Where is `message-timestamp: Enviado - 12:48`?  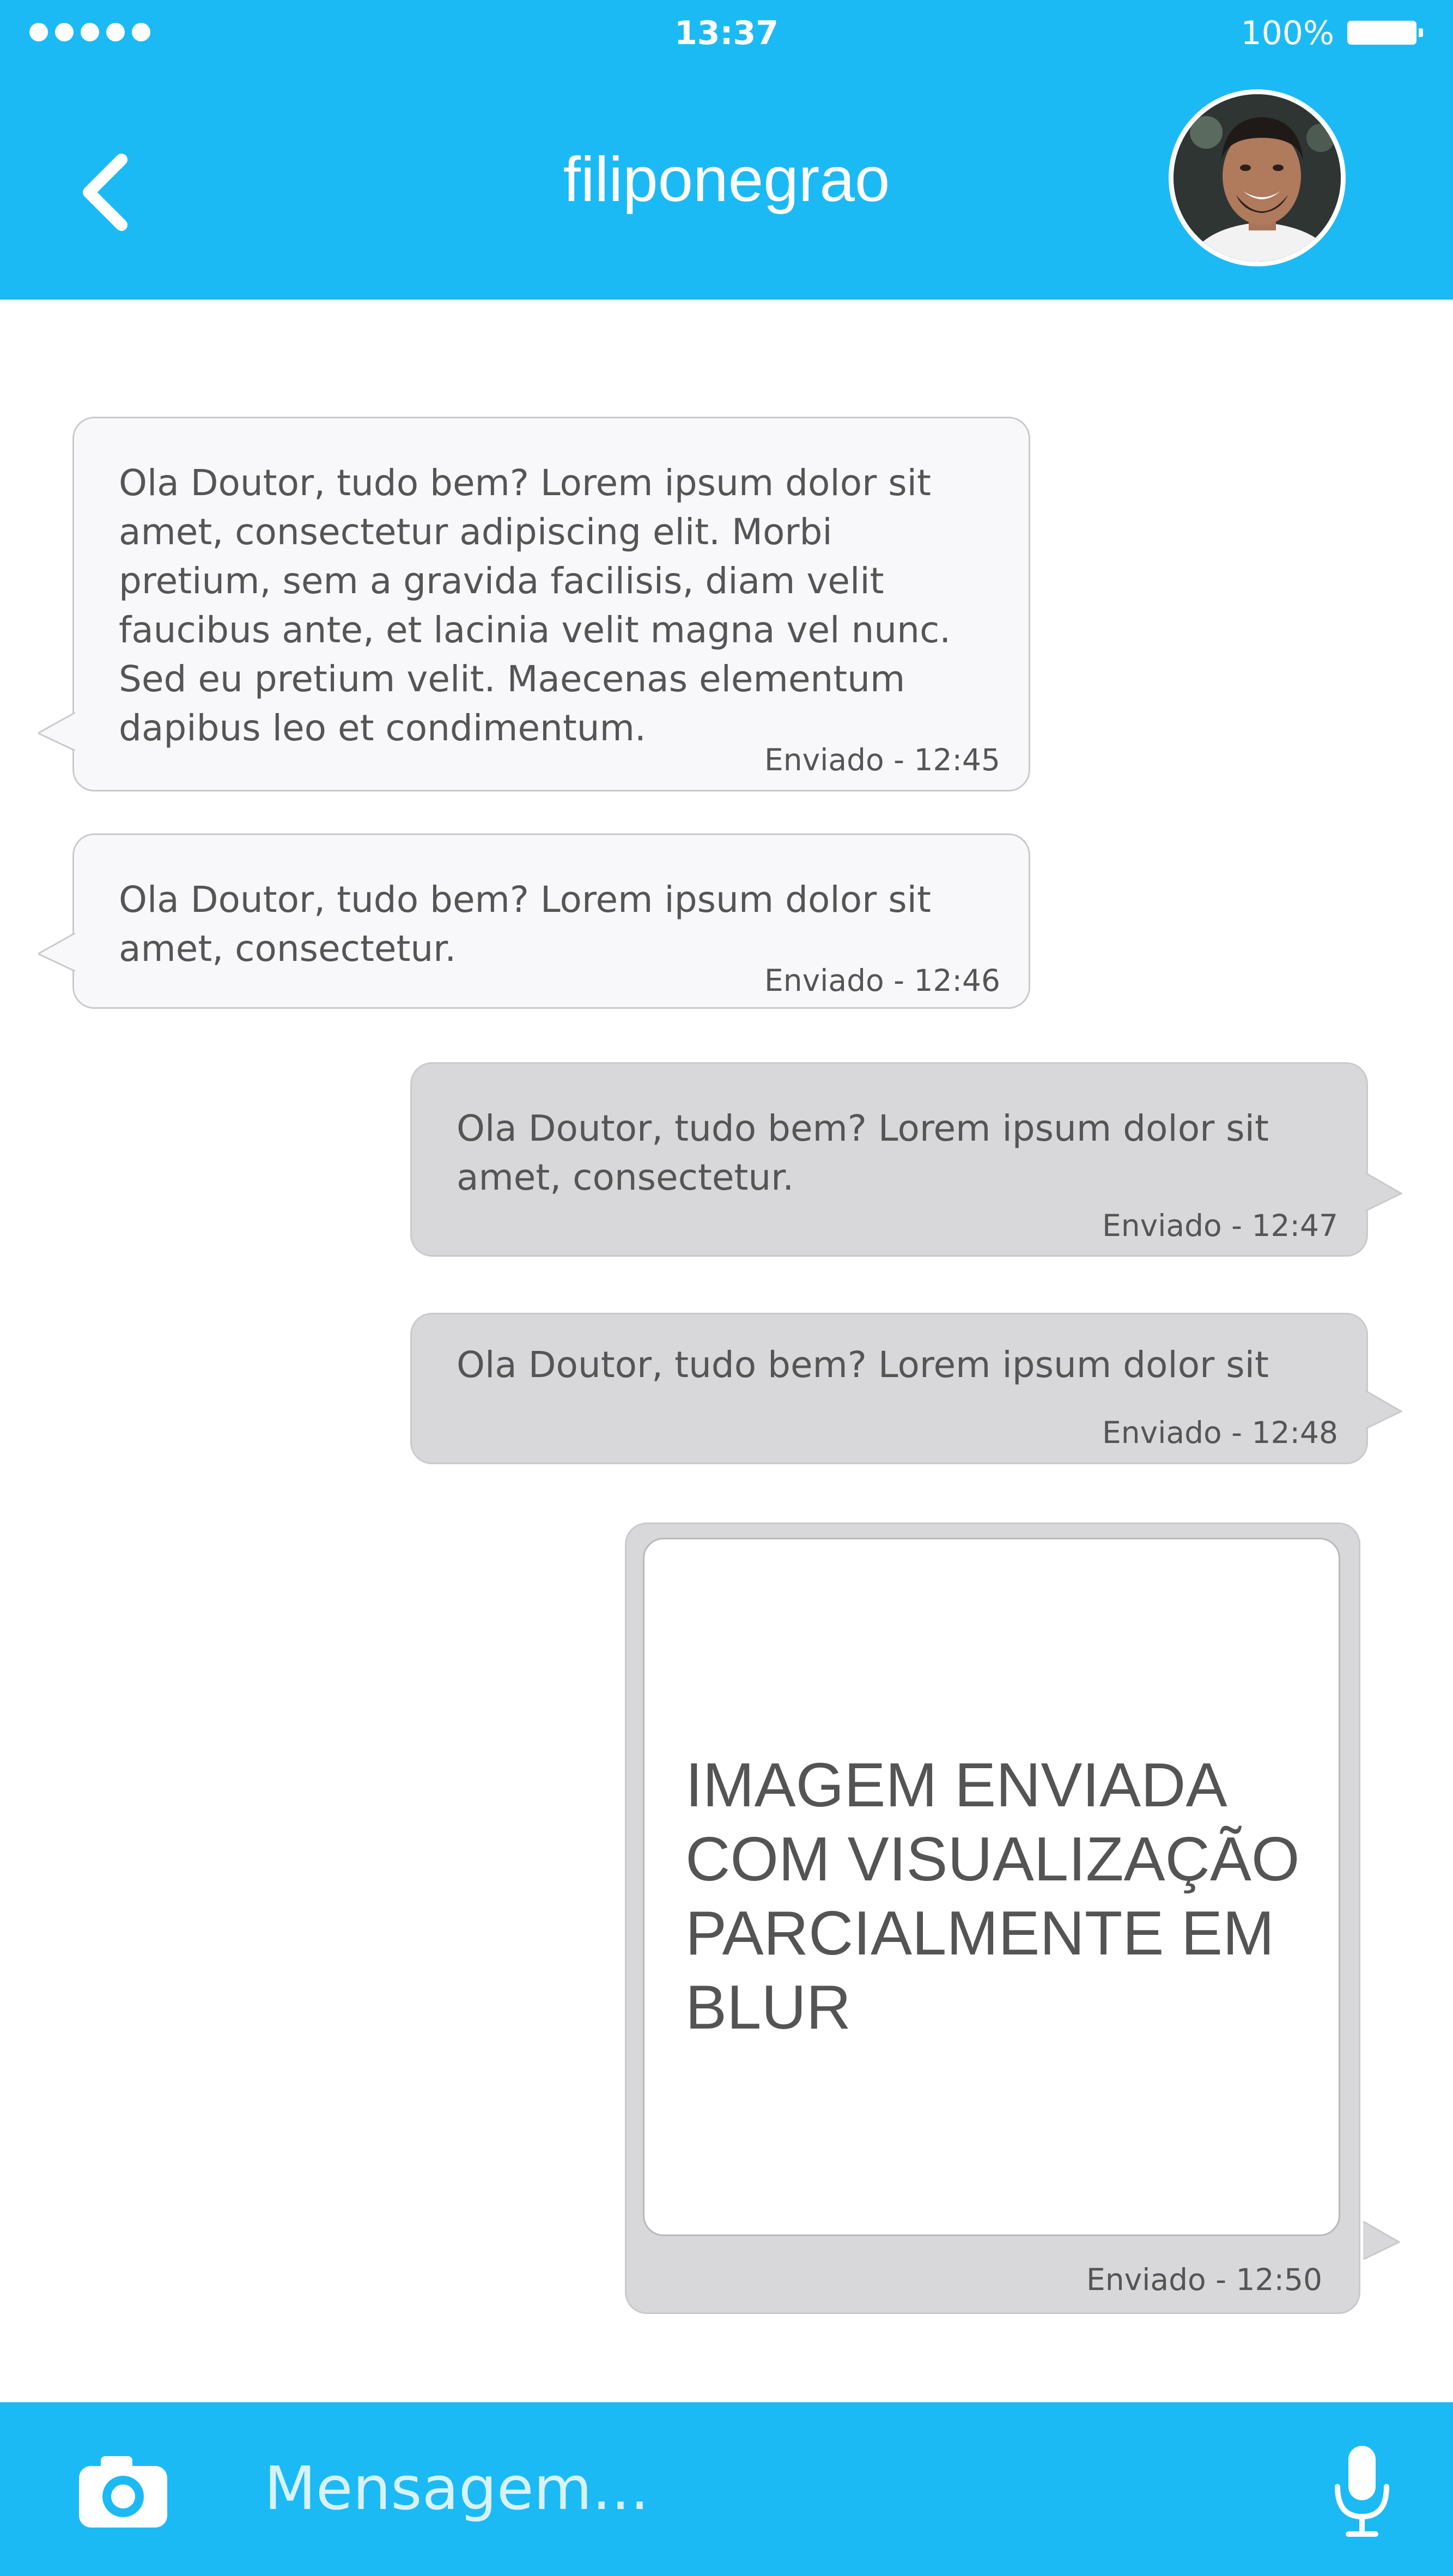 message-timestamp: Enviado - 12:48 is located at coordinates (1220, 1433).